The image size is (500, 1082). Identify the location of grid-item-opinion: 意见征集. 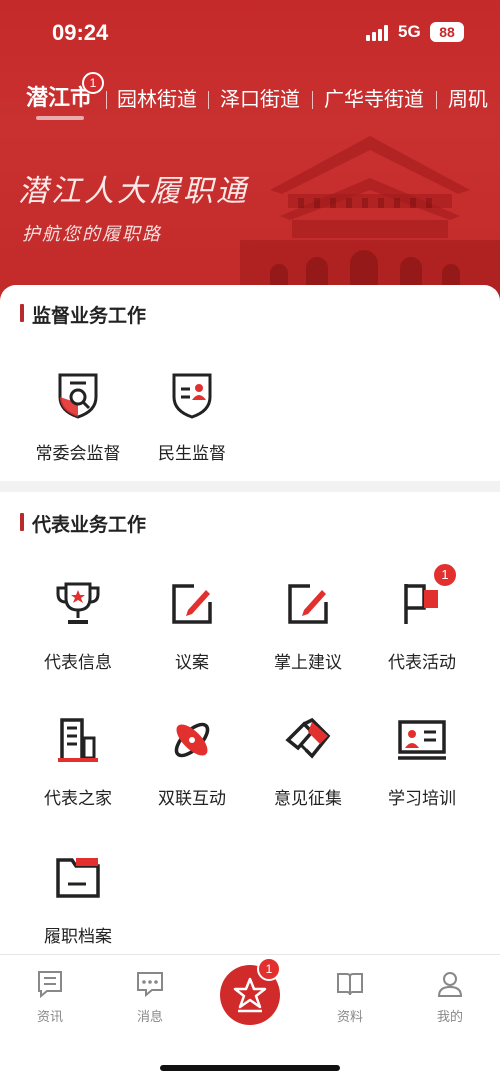
(308, 761).